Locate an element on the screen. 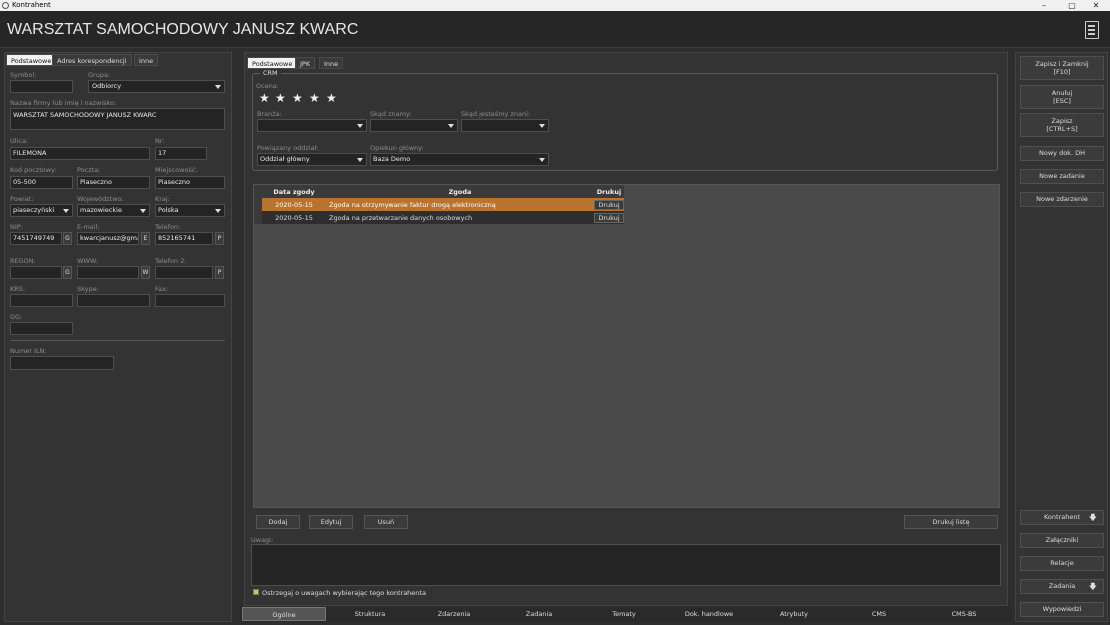  regon-gus-button: G is located at coordinates (67, 272).